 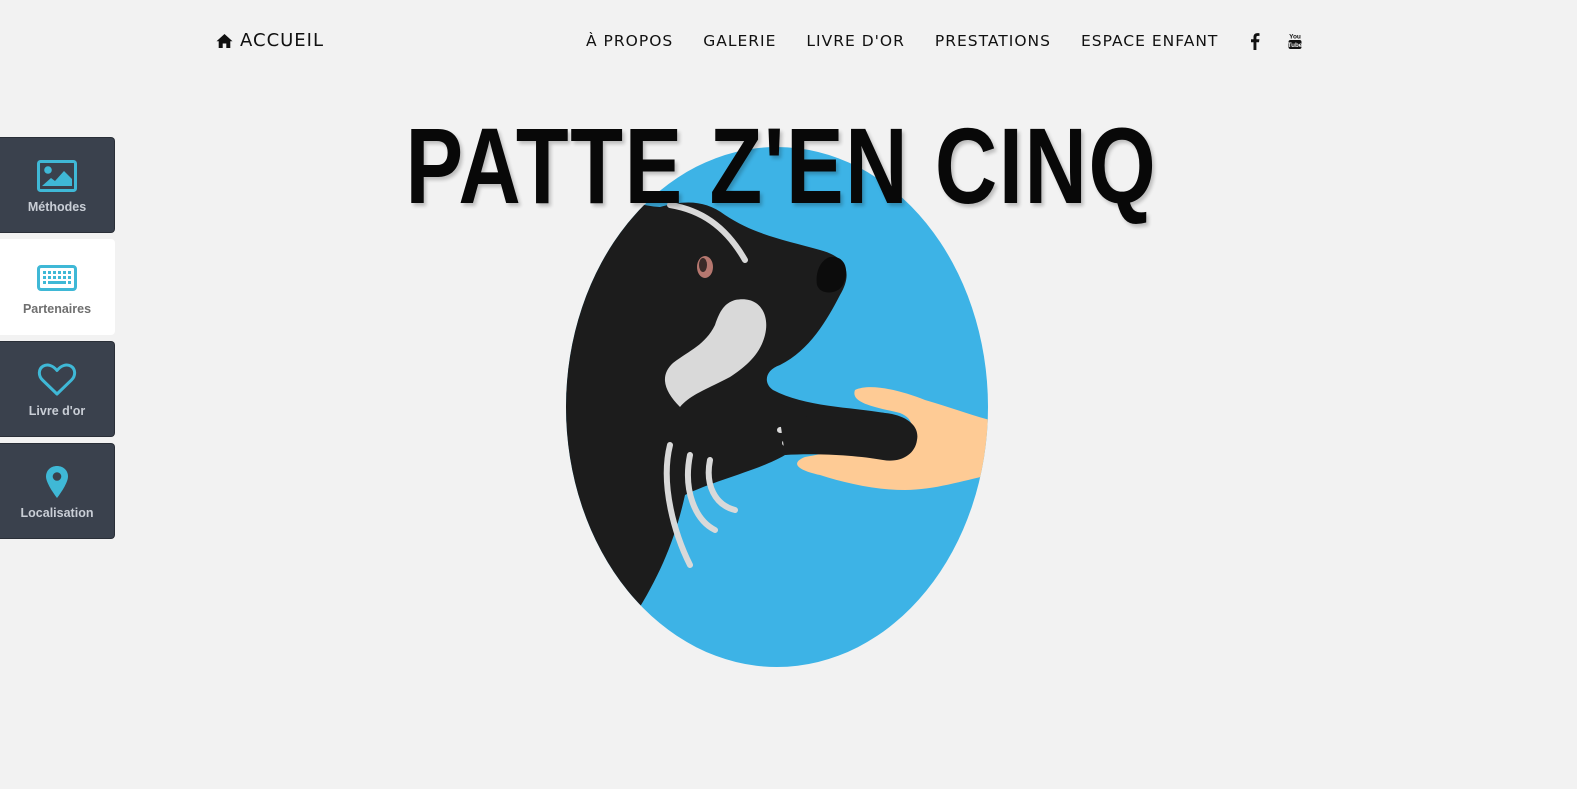 I want to click on side-item-methodes: Méthodes, so click(x=57, y=185).